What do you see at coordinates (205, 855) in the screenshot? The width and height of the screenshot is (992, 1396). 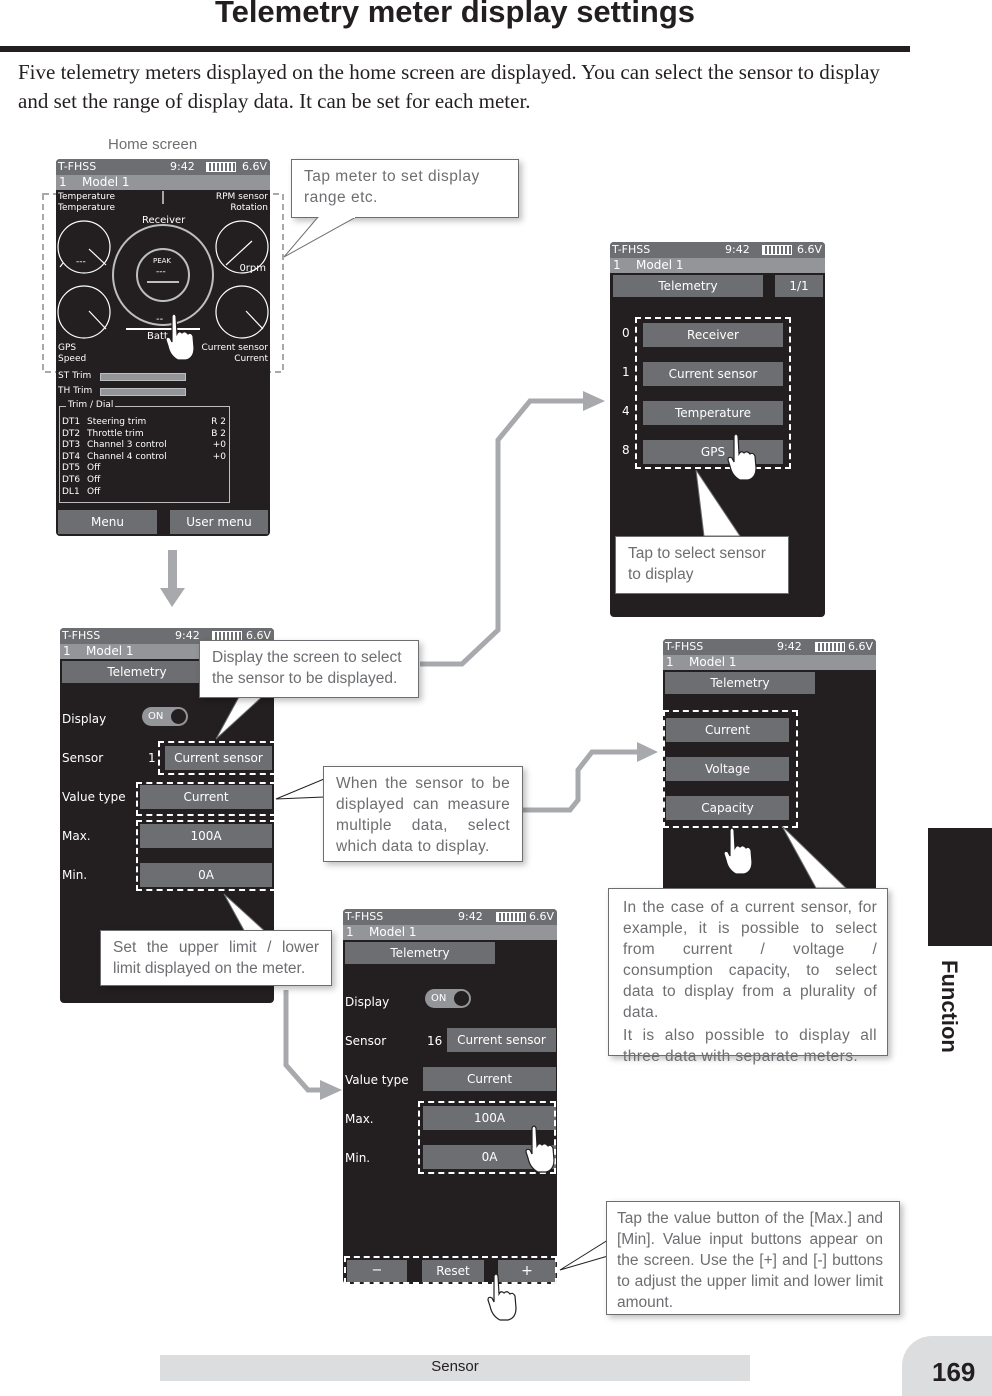 I see `limits-highlight` at bounding box center [205, 855].